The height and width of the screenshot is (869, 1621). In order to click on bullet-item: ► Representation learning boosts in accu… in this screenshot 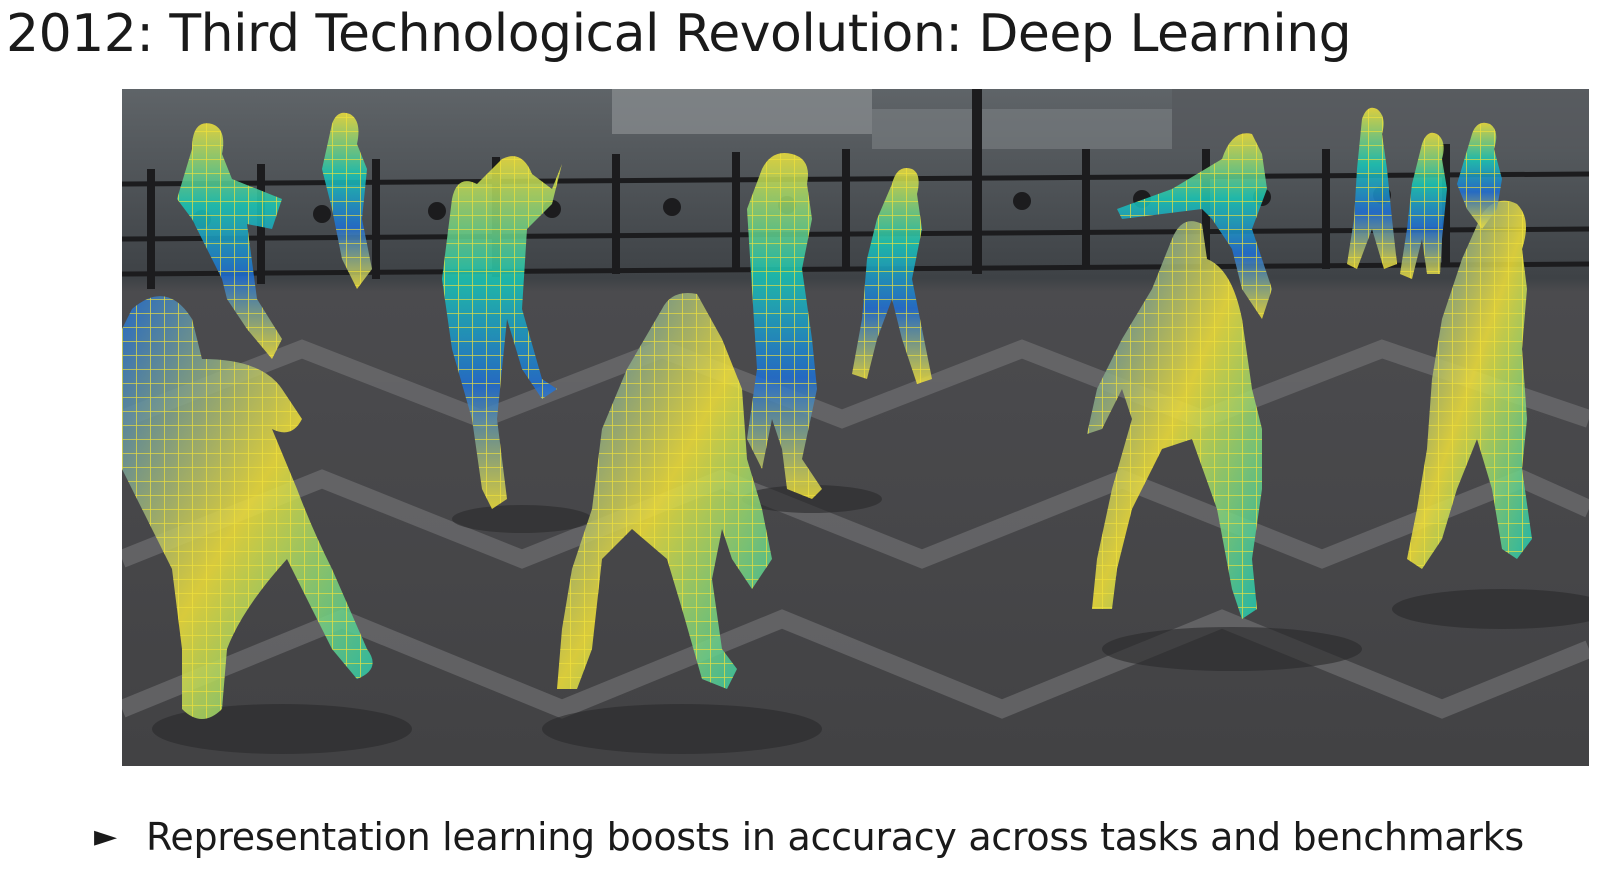, I will do `click(809, 837)`.